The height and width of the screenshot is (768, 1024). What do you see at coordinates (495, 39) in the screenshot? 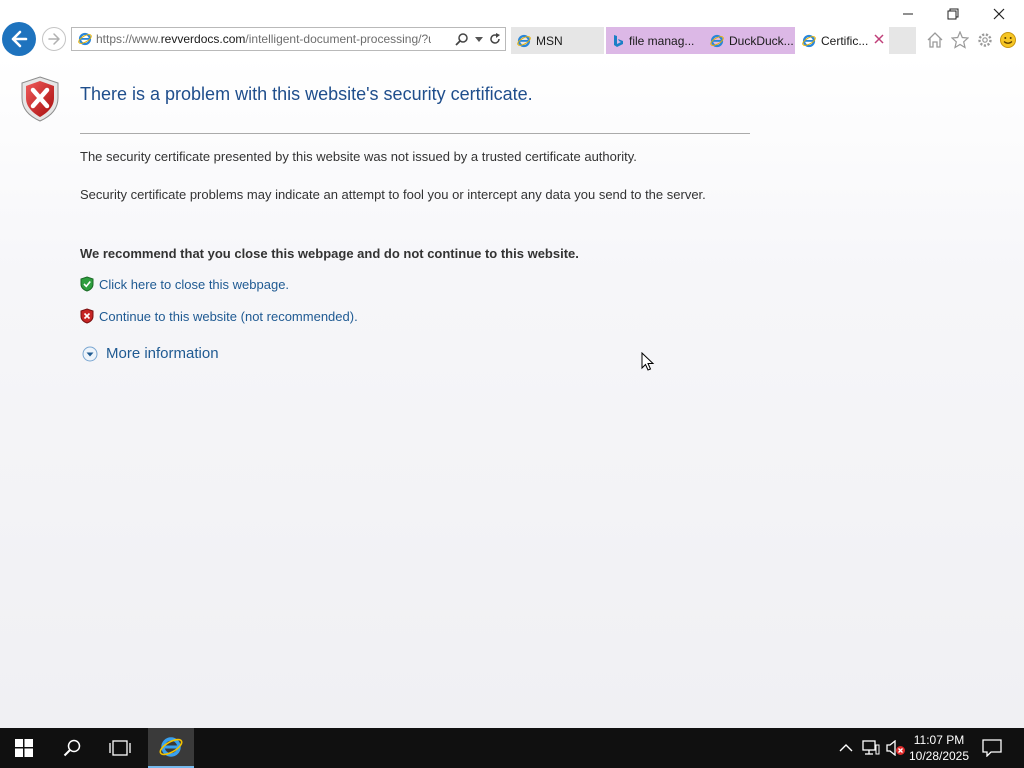
I see `refresh-icon` at bounding box center [495, 39].